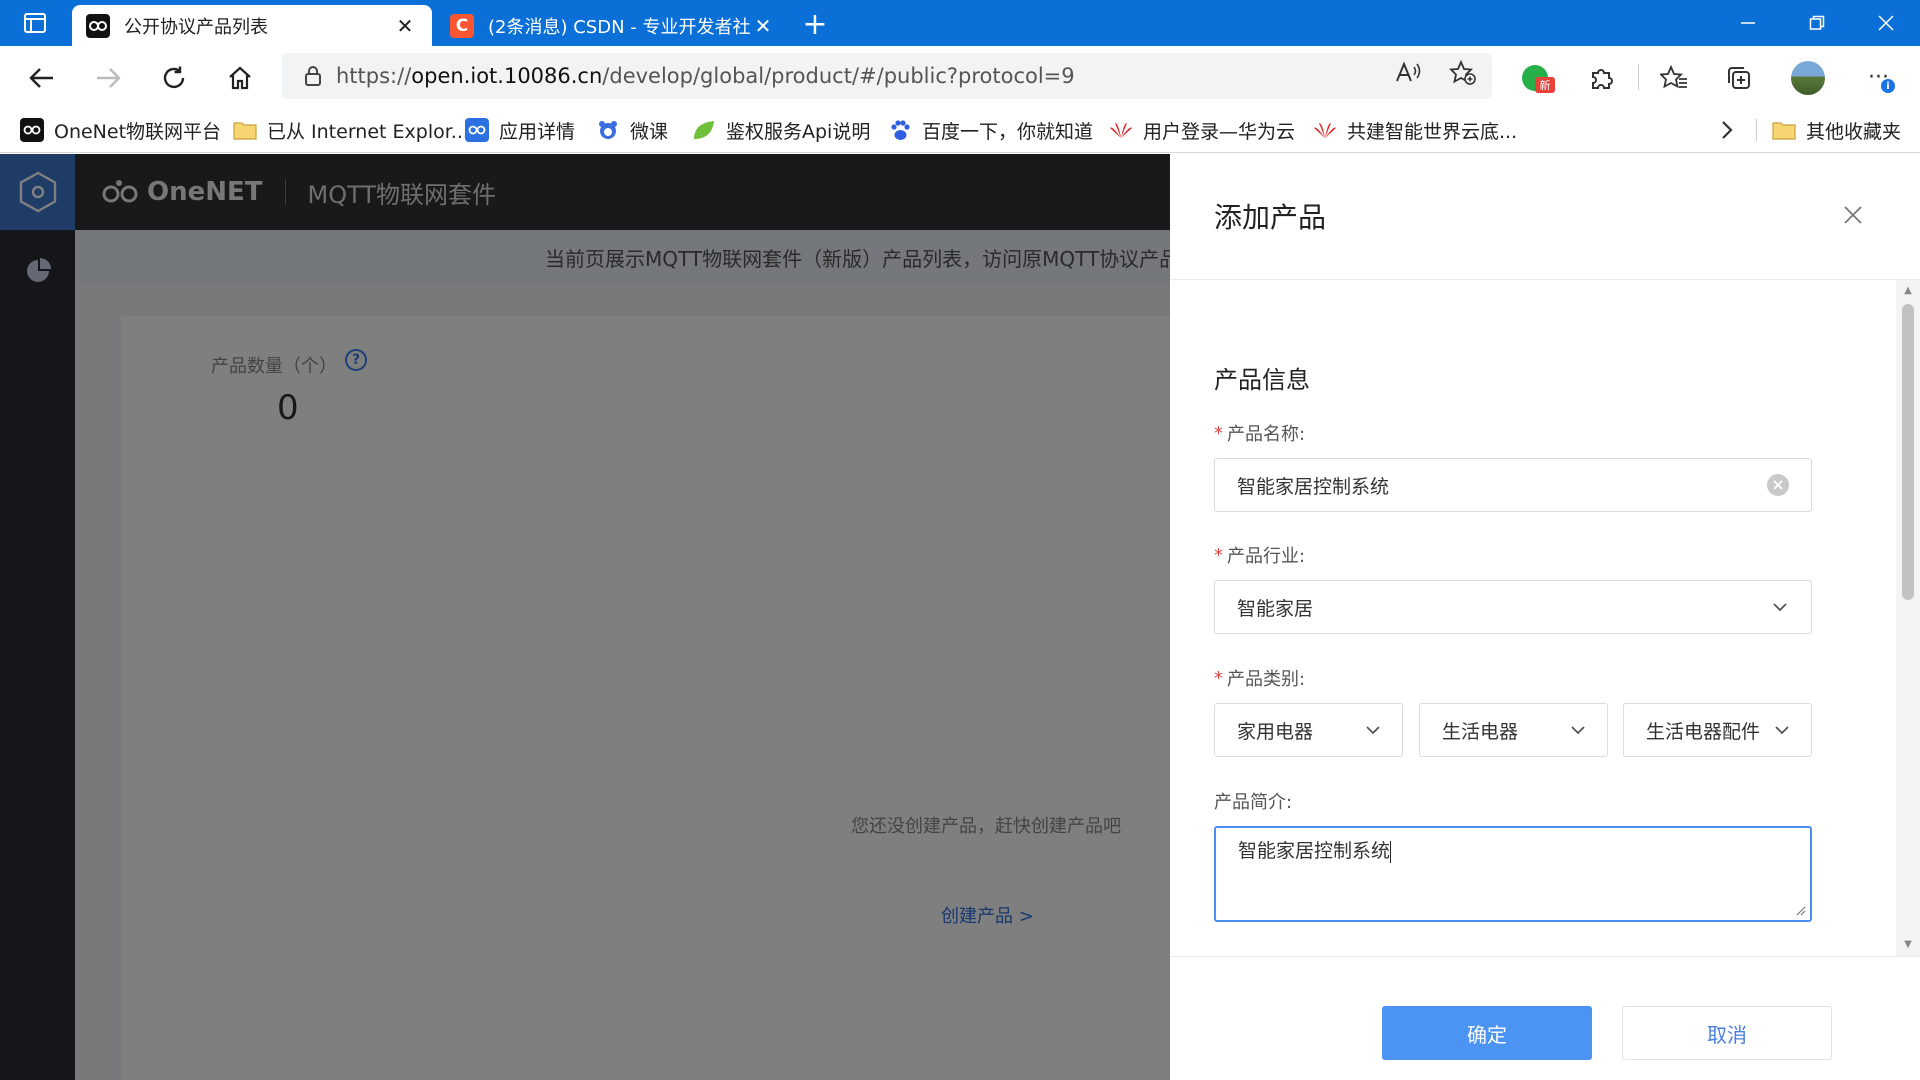 The width and height of the screenshot is (1920, 1080). I want to click on collections-icon, so click(1739, 78).